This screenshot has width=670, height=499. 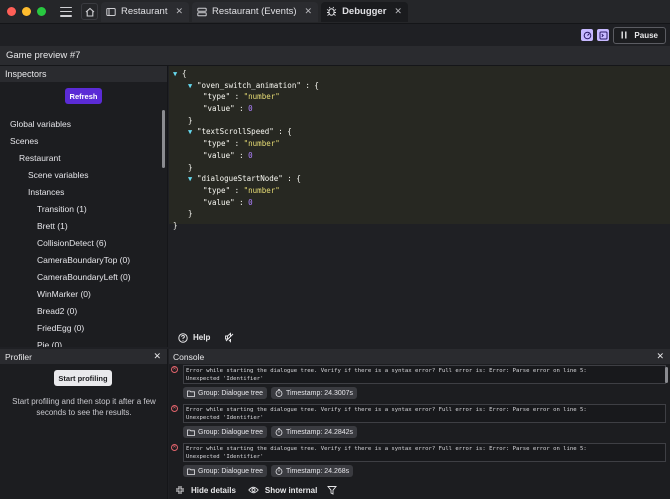 What do you see at coordinates (314, 393) in the screenshot?
I see `timestamp-chip: Timestamp: 24.3007s` at bounding box center [314, 393].